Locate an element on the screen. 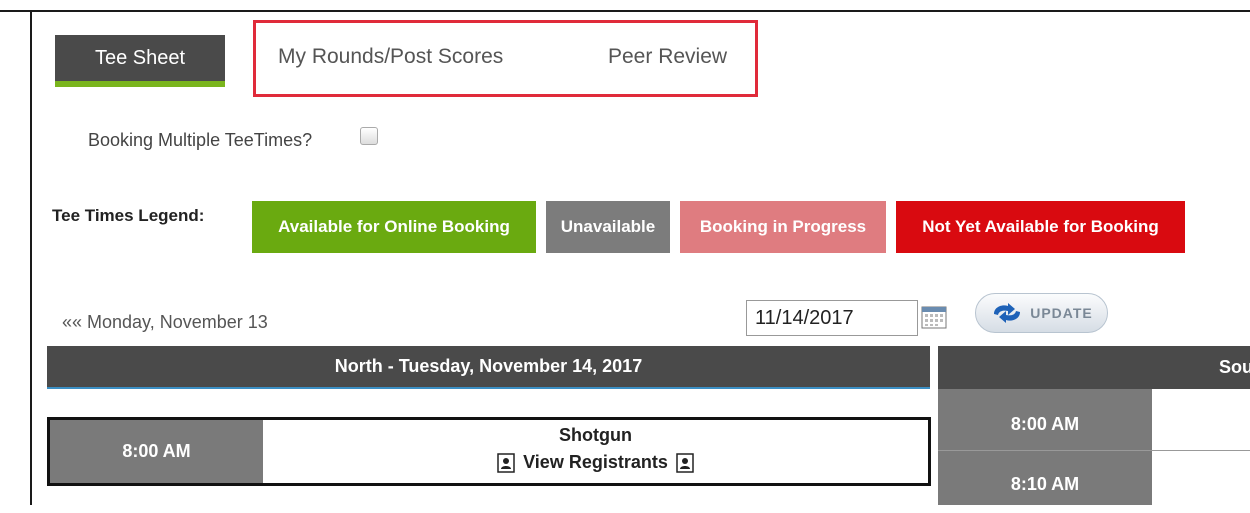 The image size is (1250, 513). legend-not-yet-available: Not Yet Available for Booking is located at coordinates (1040, 227).